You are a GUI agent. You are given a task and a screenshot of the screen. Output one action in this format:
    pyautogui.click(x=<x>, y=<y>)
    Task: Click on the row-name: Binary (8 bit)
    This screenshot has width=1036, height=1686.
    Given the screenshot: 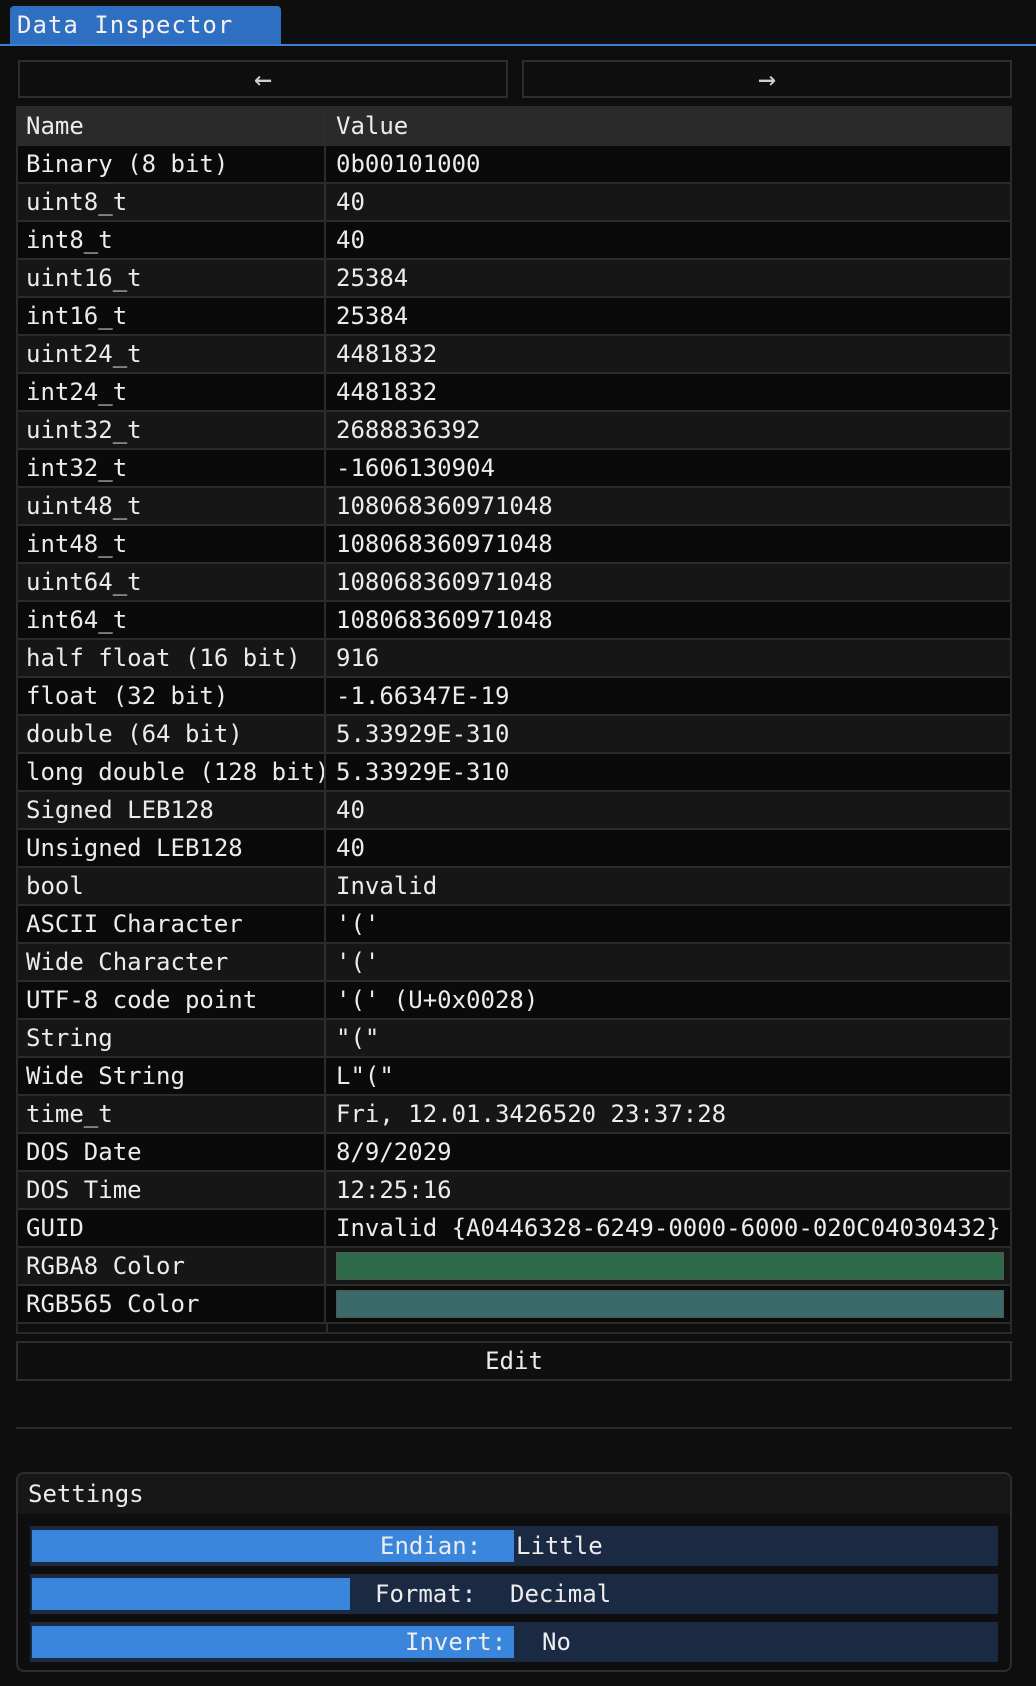 What is the action you would take?
    pyautogui.click(x=172, y=164)
    